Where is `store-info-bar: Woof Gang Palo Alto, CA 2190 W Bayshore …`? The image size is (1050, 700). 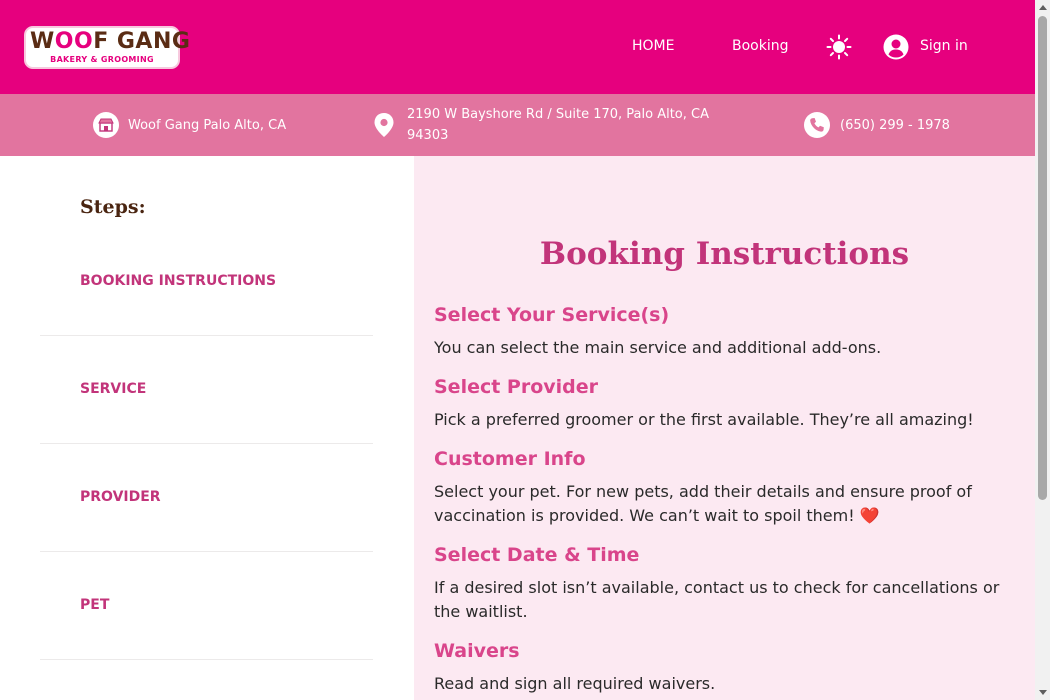
store-info-bar: Woof Gang Palo Alto, CA 2190 W Bayshore … is located at coordinates (517, 125).